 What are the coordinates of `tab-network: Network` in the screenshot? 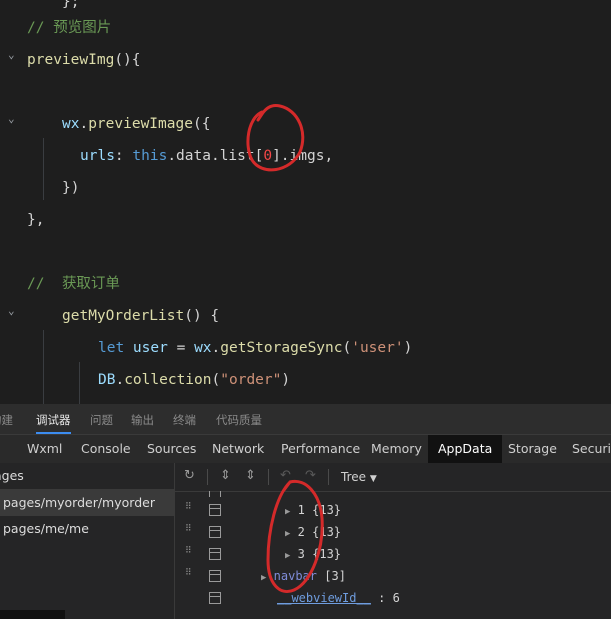 It's located at (238, 449).